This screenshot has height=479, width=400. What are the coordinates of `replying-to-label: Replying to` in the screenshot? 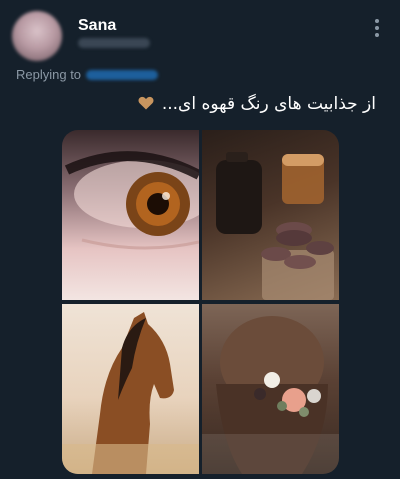 It's located at (49, 74).